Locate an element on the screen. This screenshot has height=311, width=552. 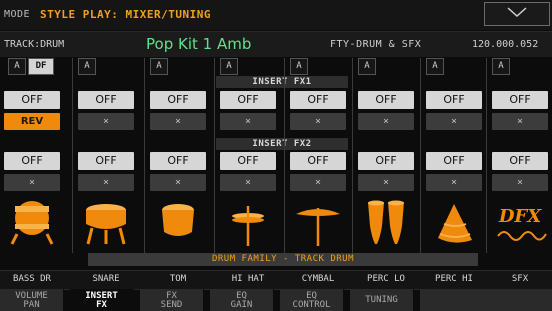
tab-label: FX is located at coordinates (101, 305).